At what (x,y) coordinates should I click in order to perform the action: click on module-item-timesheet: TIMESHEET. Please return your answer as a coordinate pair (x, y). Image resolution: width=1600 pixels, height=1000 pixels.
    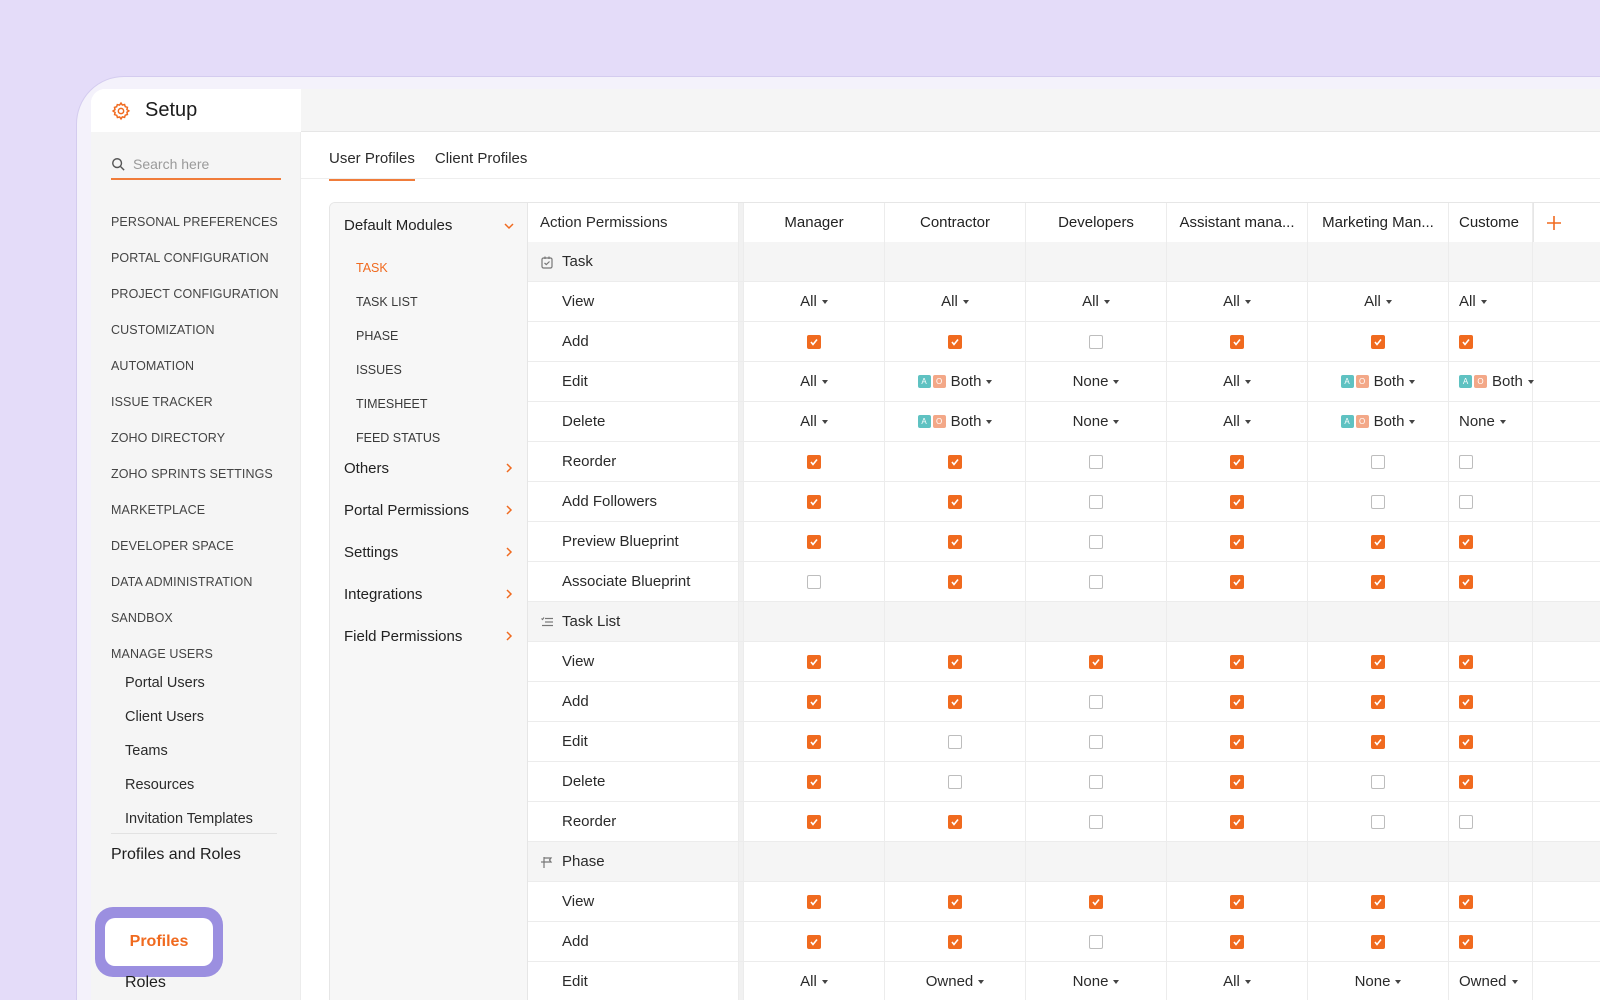
    Looking at the image, I should click on (398, 404).